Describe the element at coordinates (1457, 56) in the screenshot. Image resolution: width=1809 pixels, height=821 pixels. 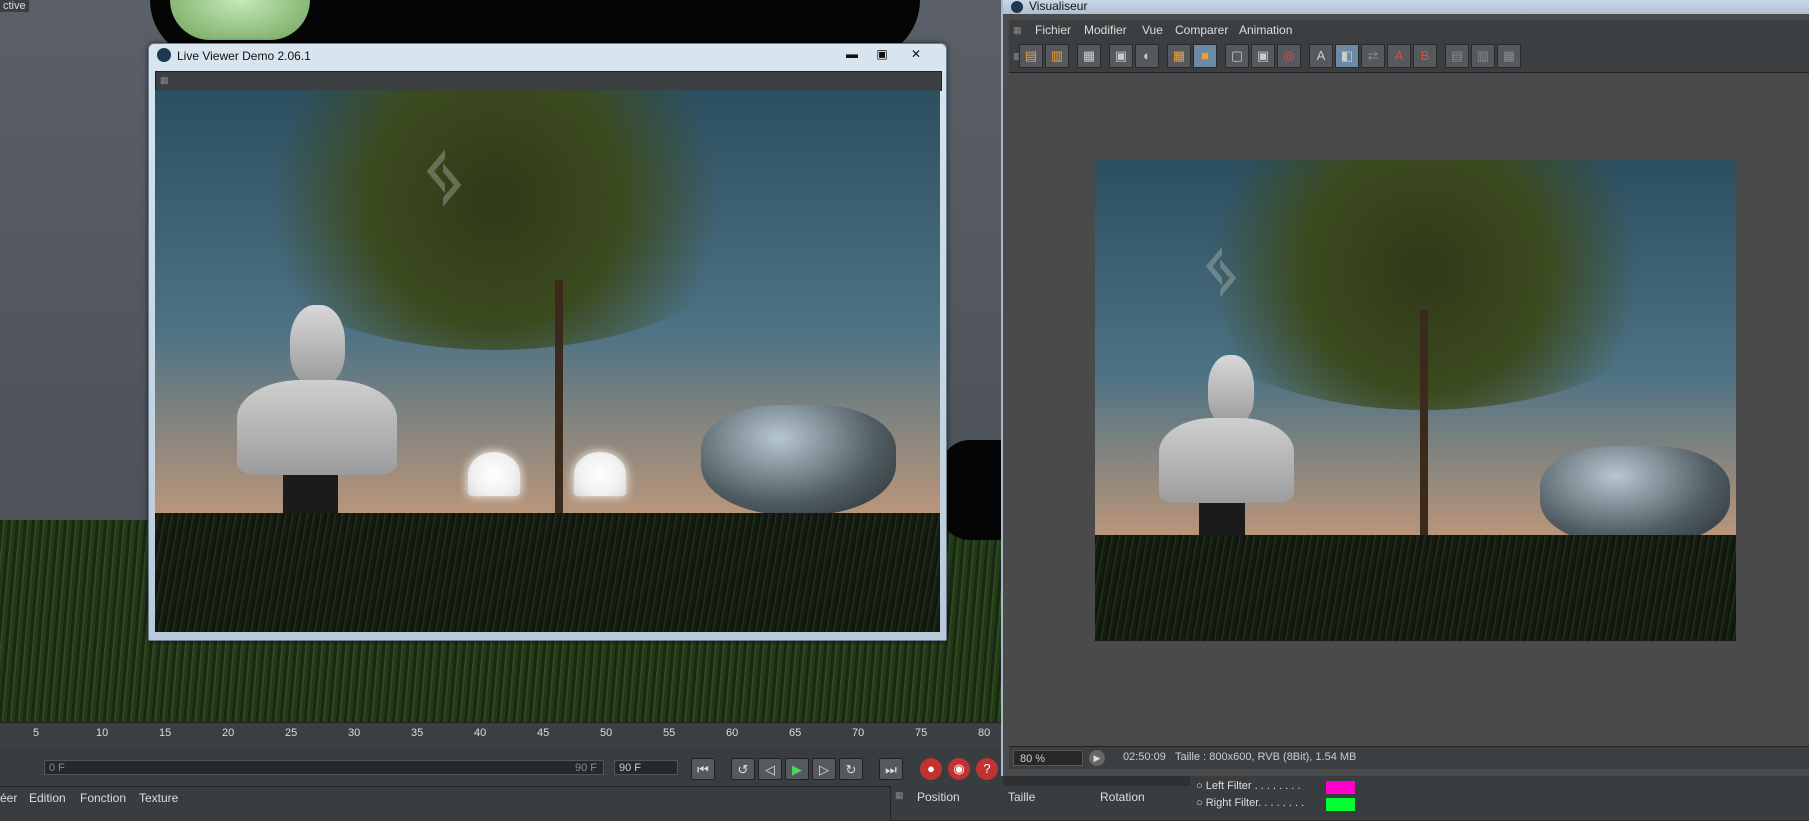
I see `layout-icon-1: ▤` at that location.